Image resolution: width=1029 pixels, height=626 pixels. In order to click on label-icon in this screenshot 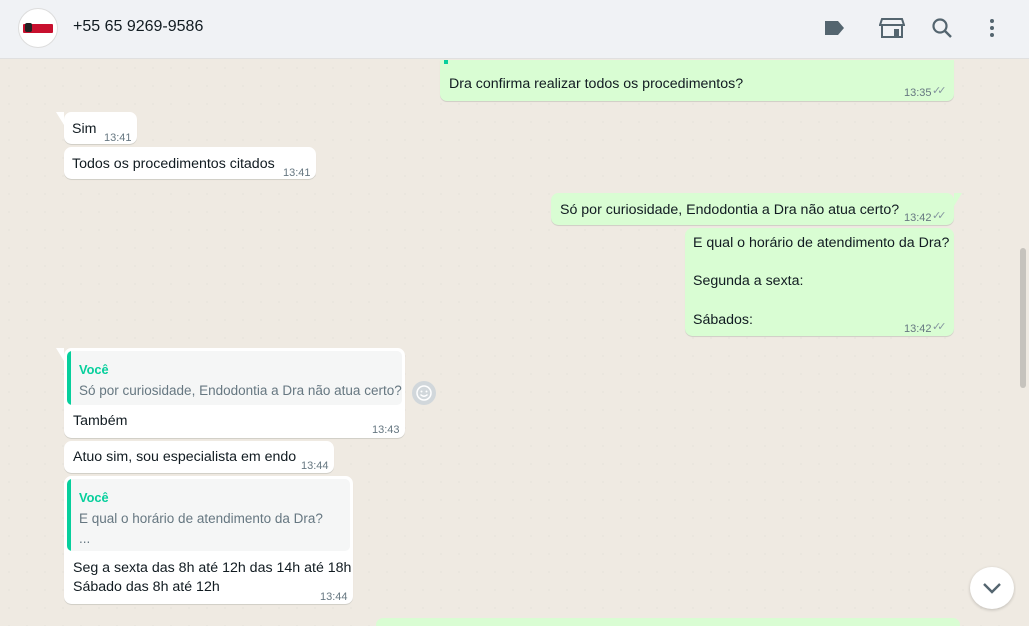, I will do `click(834, 28)`.